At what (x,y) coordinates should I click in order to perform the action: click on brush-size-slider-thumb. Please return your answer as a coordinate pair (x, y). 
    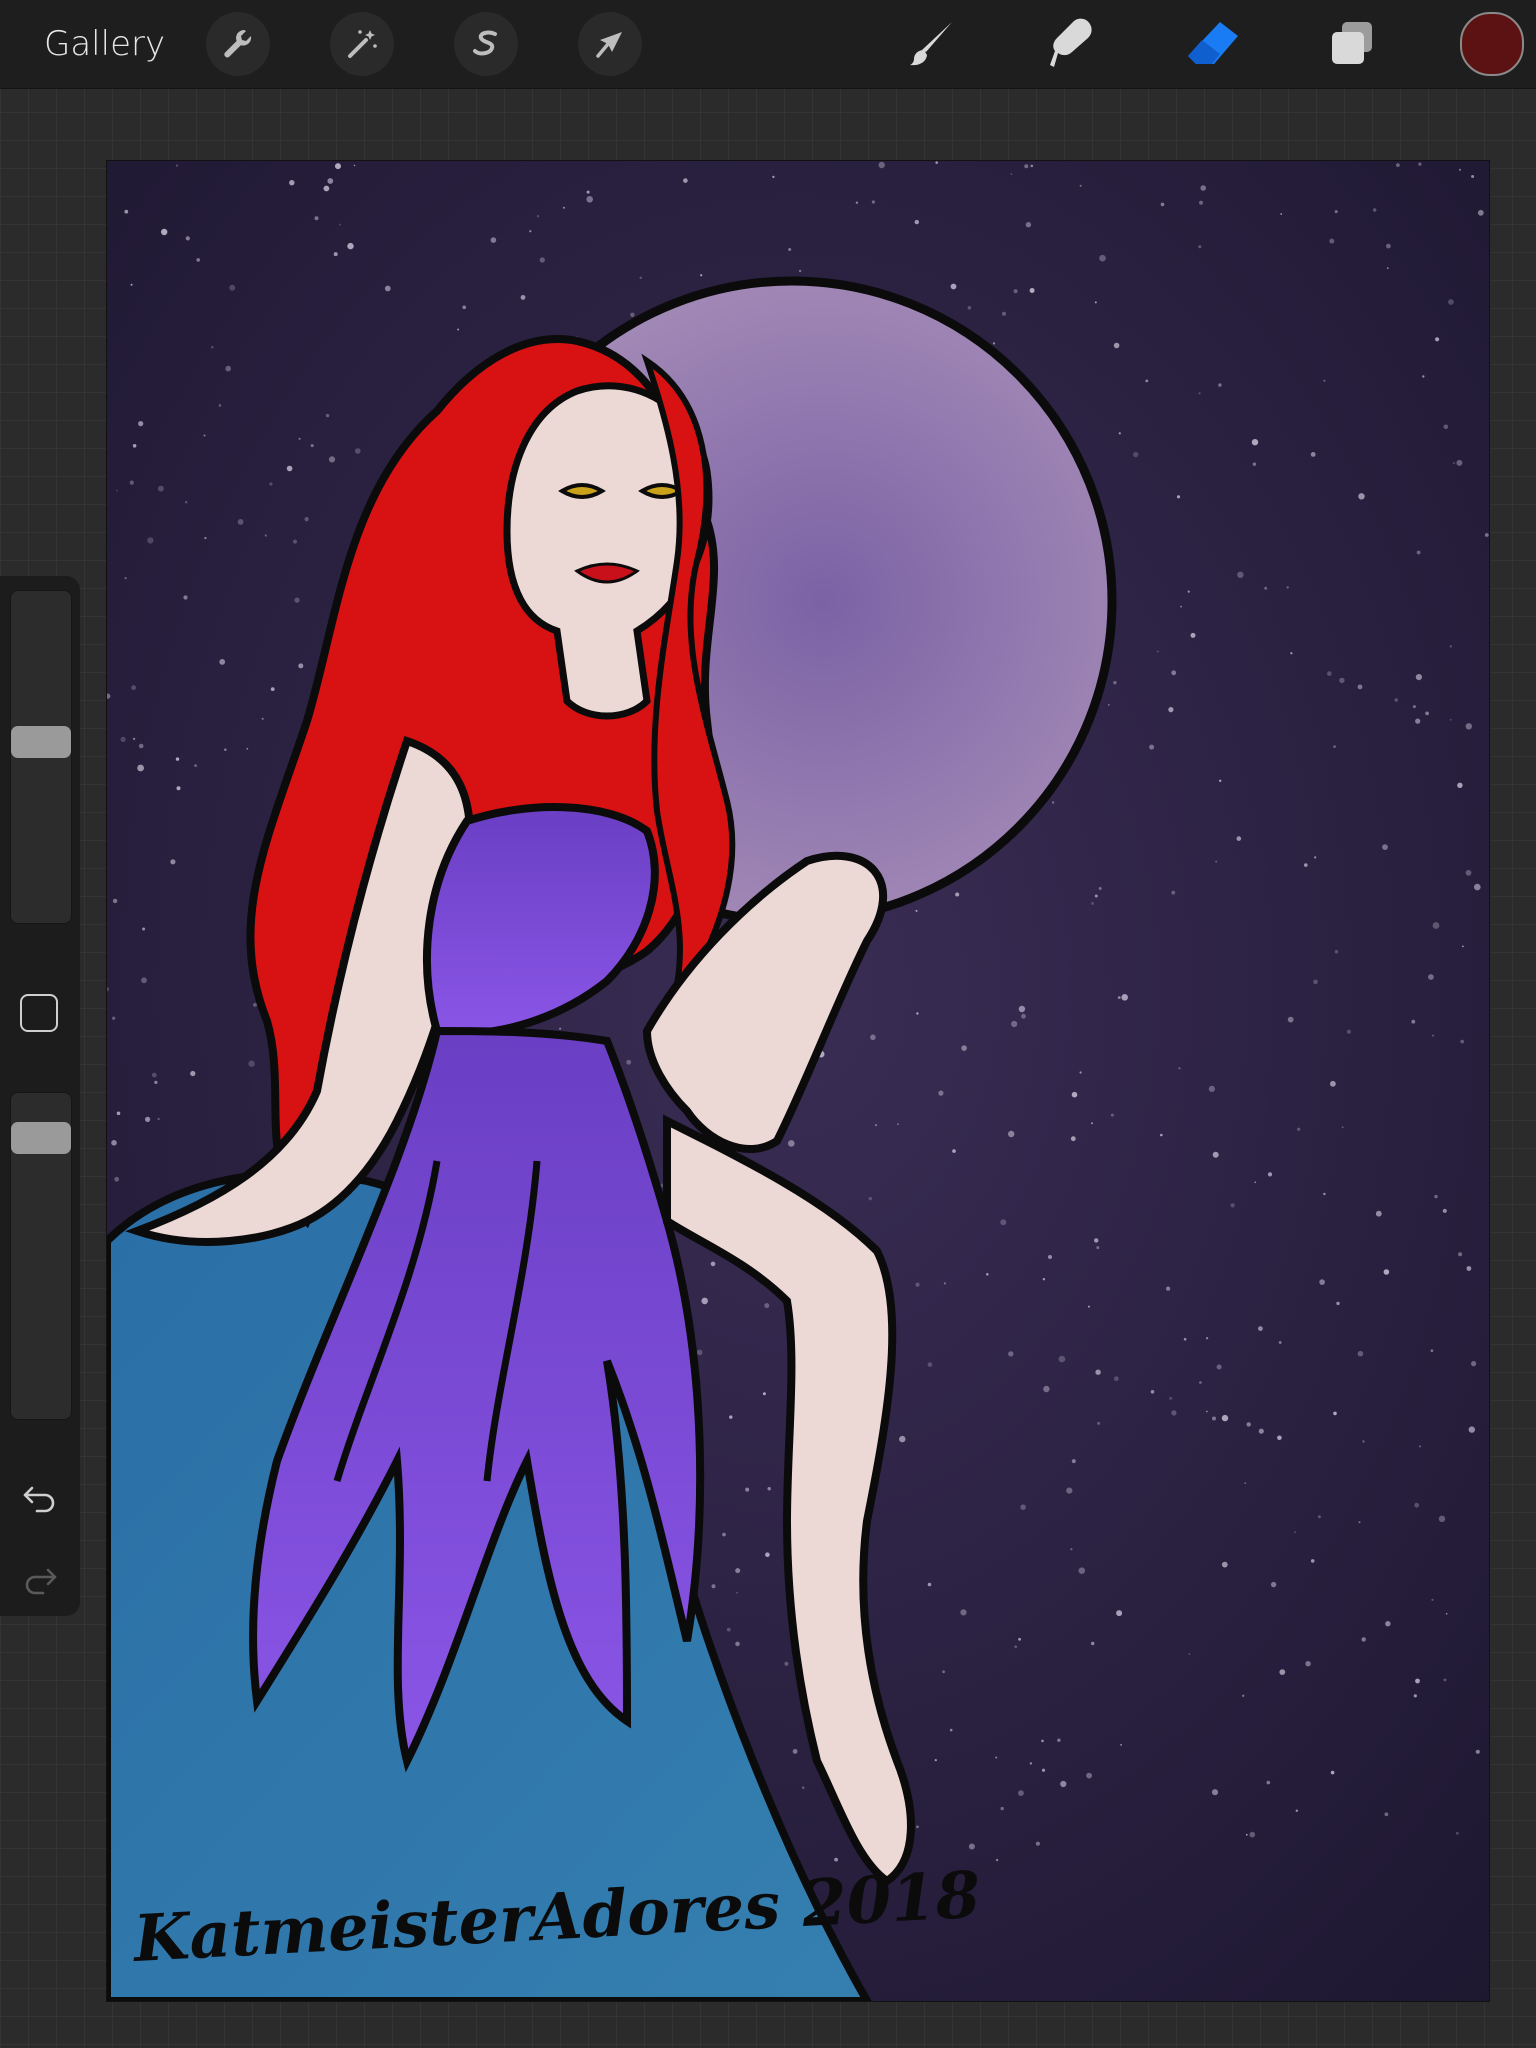
    Looking at the image, I should click on (41, 742).